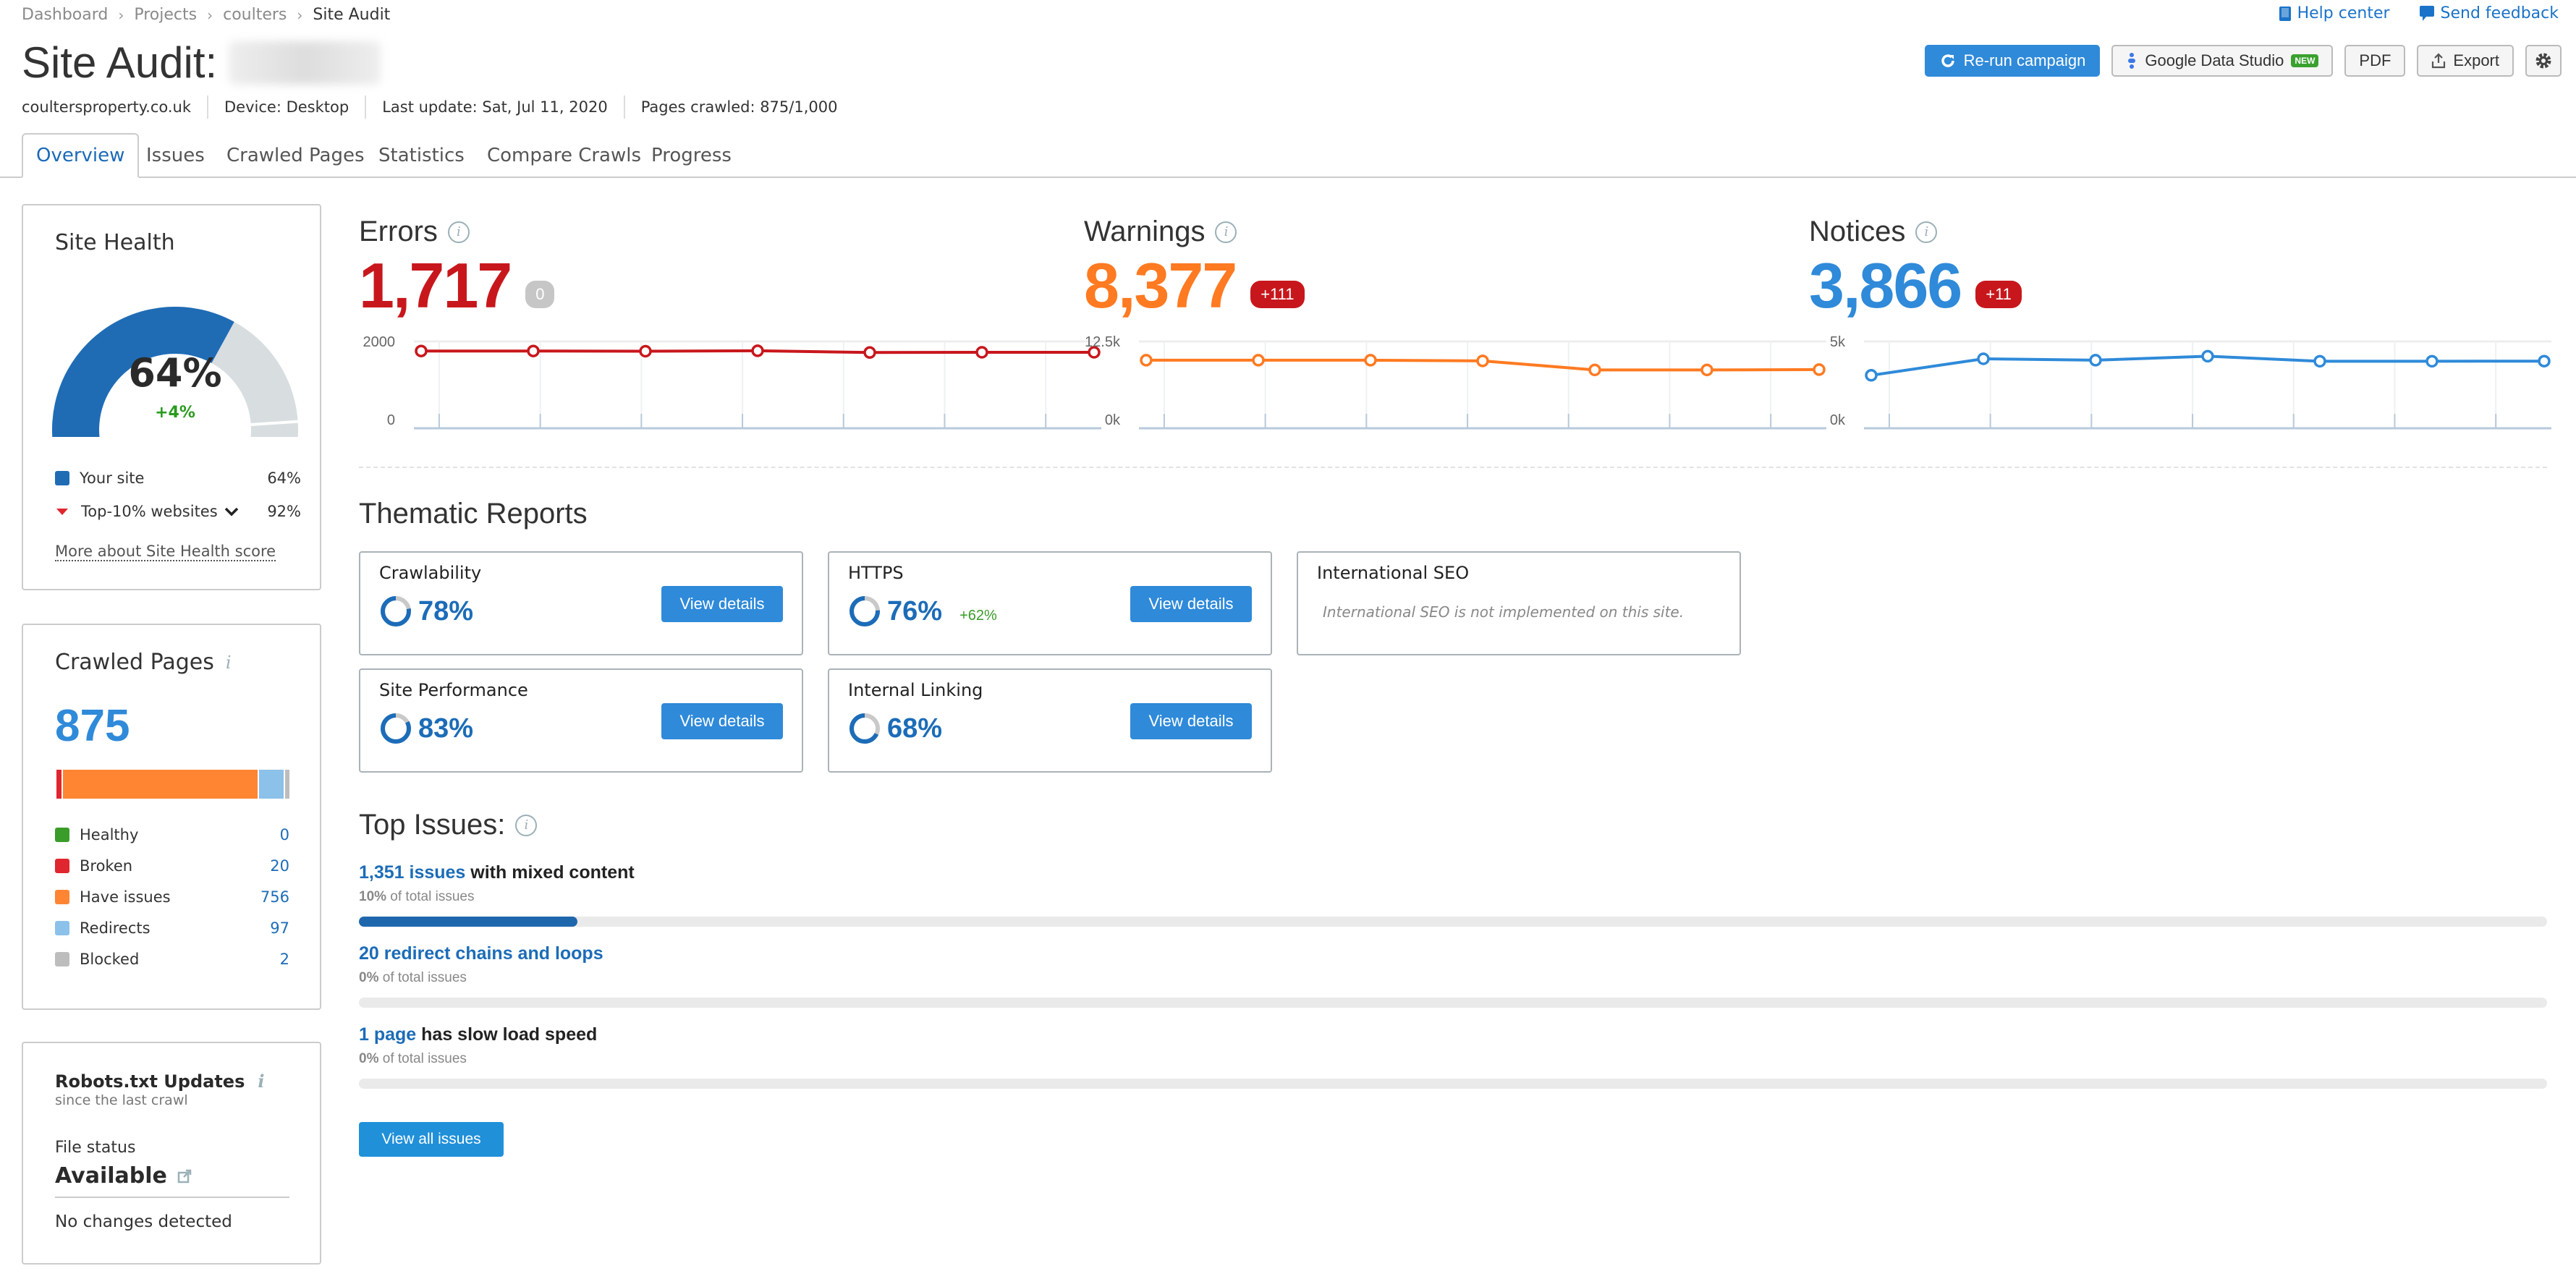 This screenshot has width=2576, height=1279. What do you see at coordinates (468, 922) in the screenshot?
I see `issue-progress-fill` at bounding box center [468, 922].